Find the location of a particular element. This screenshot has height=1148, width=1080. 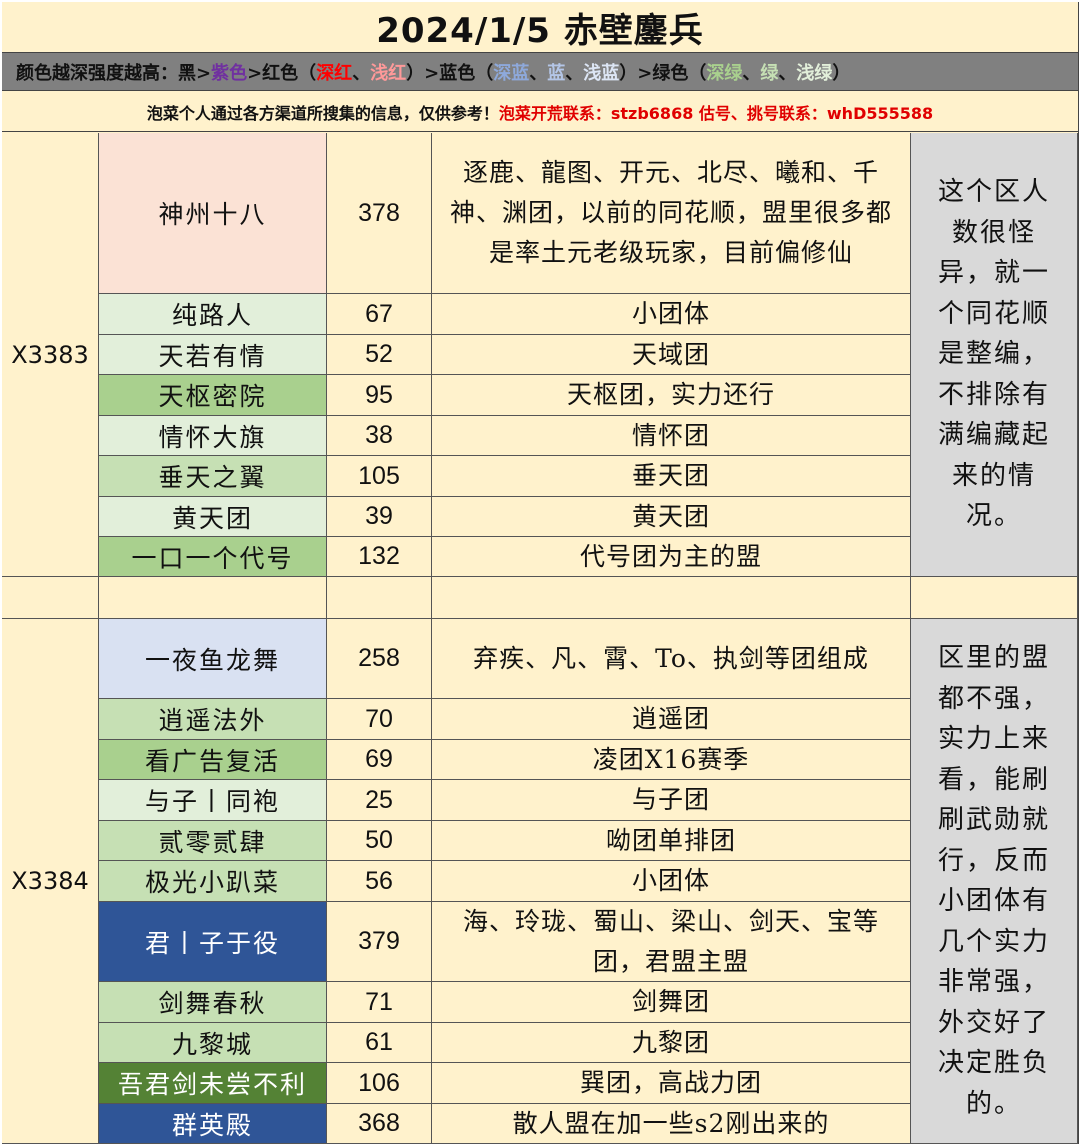

alliance-description: 黄天团 is located at coordinates (671, 517).